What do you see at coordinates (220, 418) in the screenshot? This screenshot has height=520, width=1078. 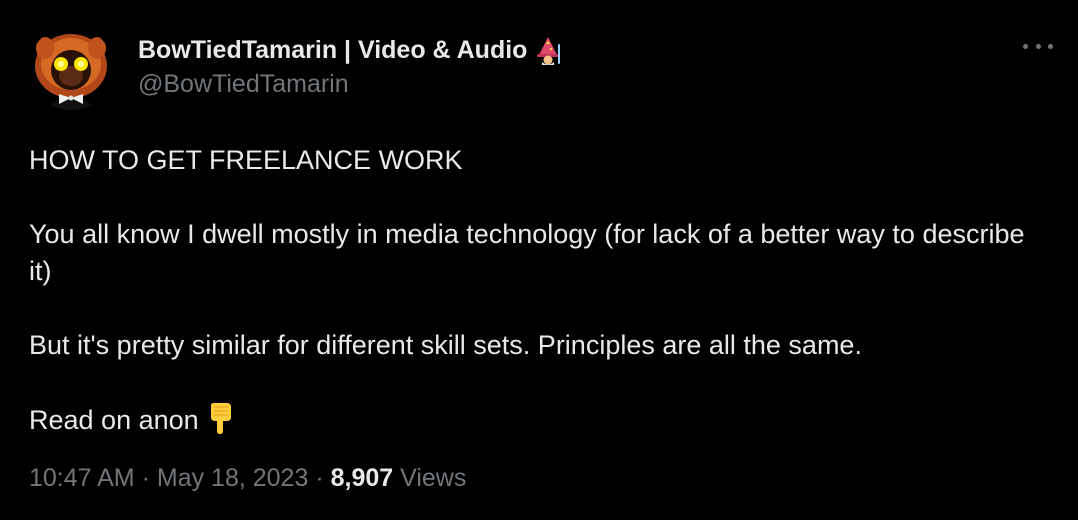 I see `pointing-down-emoji-icon` at bounding box center [220, 418].